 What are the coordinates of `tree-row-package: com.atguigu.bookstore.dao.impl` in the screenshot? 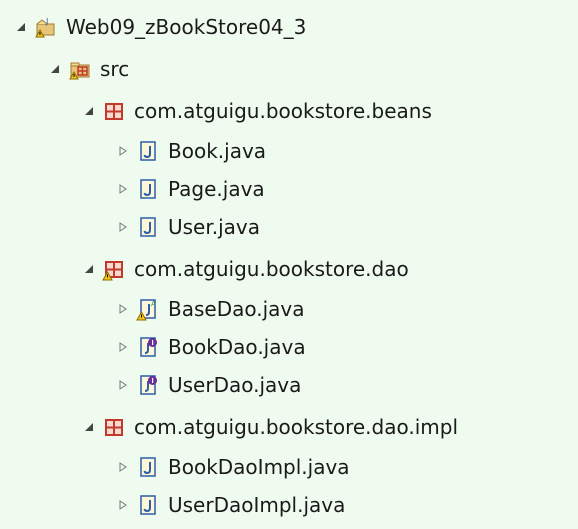 It's located at (270, 427).